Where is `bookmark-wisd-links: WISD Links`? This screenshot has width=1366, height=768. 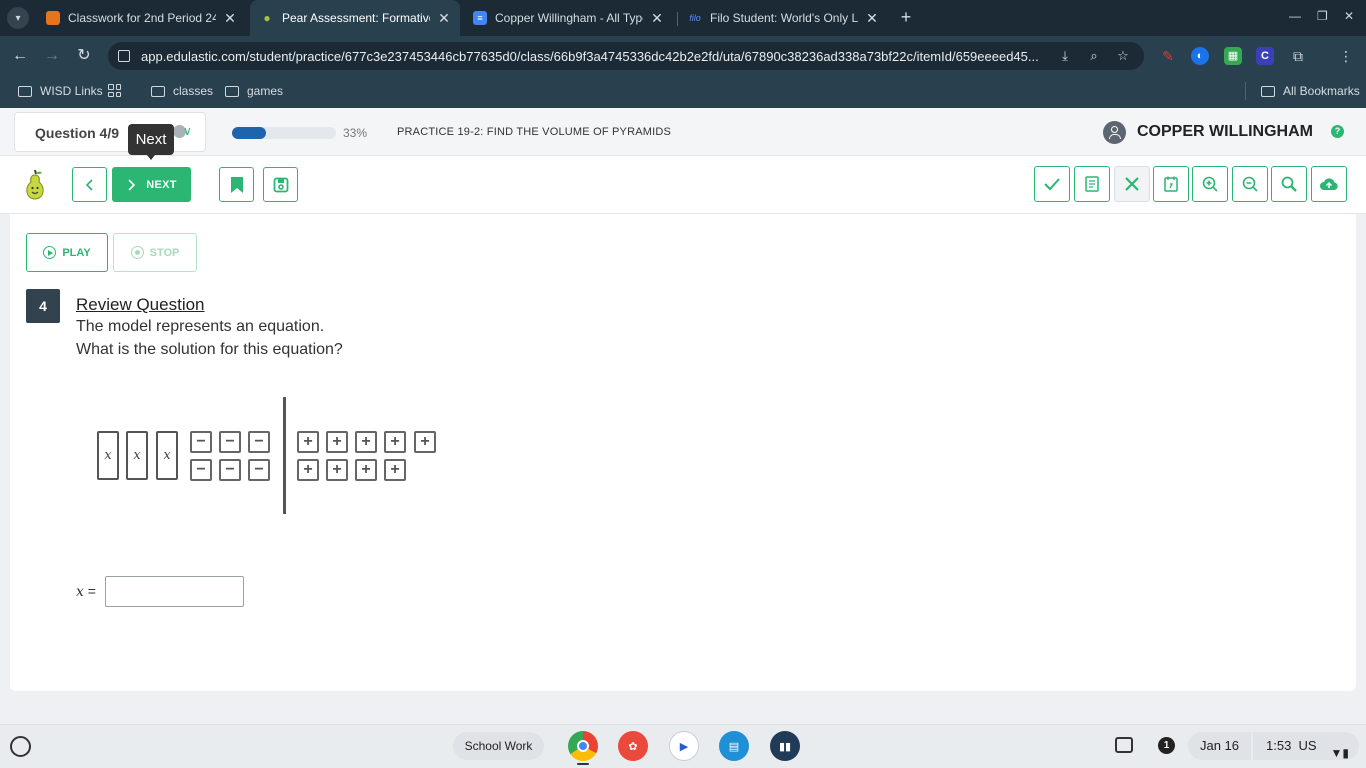 bookmark-wisd-links: WISD Links is located at coordinates (60, 91).